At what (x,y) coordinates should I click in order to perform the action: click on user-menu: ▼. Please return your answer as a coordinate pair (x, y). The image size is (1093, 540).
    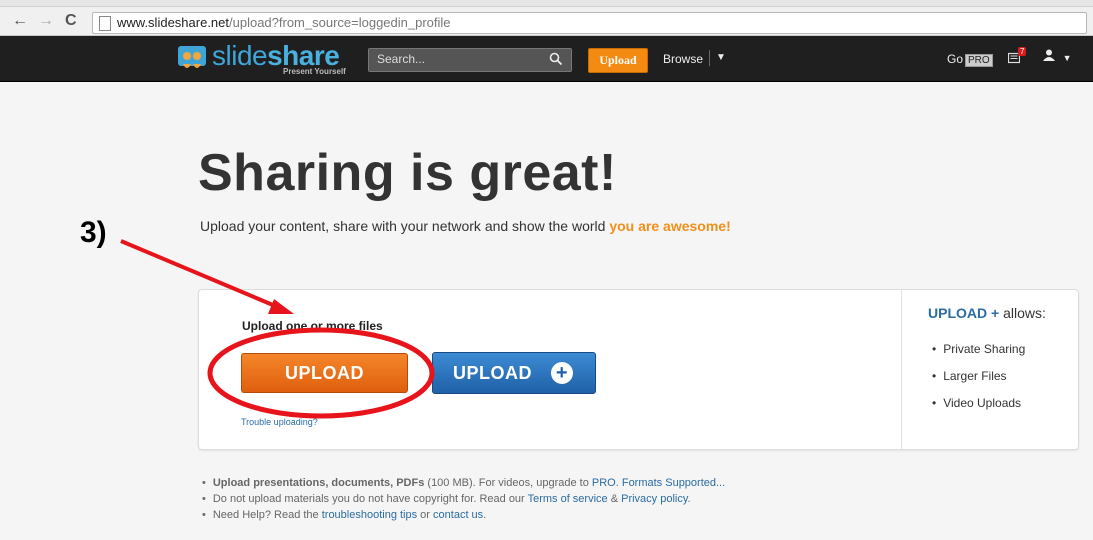
    Looking at the image, I should click on (1057, 56).